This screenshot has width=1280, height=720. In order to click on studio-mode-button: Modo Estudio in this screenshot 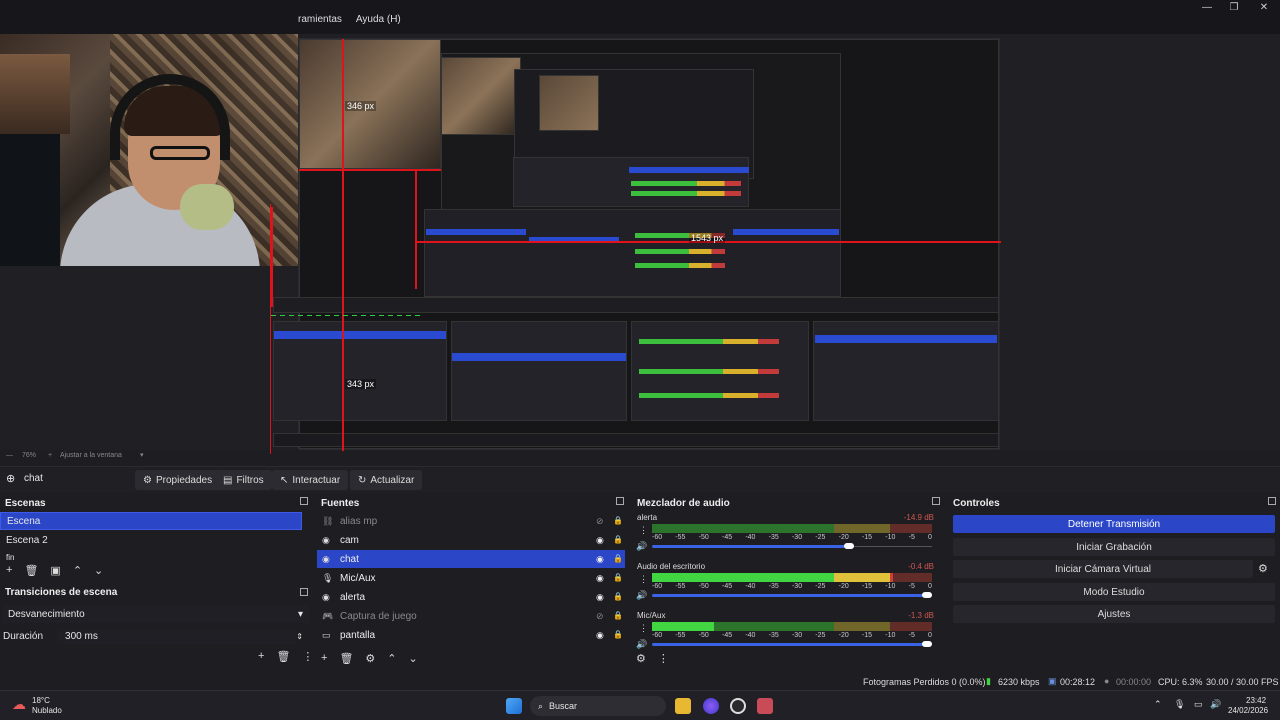, I will do `click(1114, 592)`.